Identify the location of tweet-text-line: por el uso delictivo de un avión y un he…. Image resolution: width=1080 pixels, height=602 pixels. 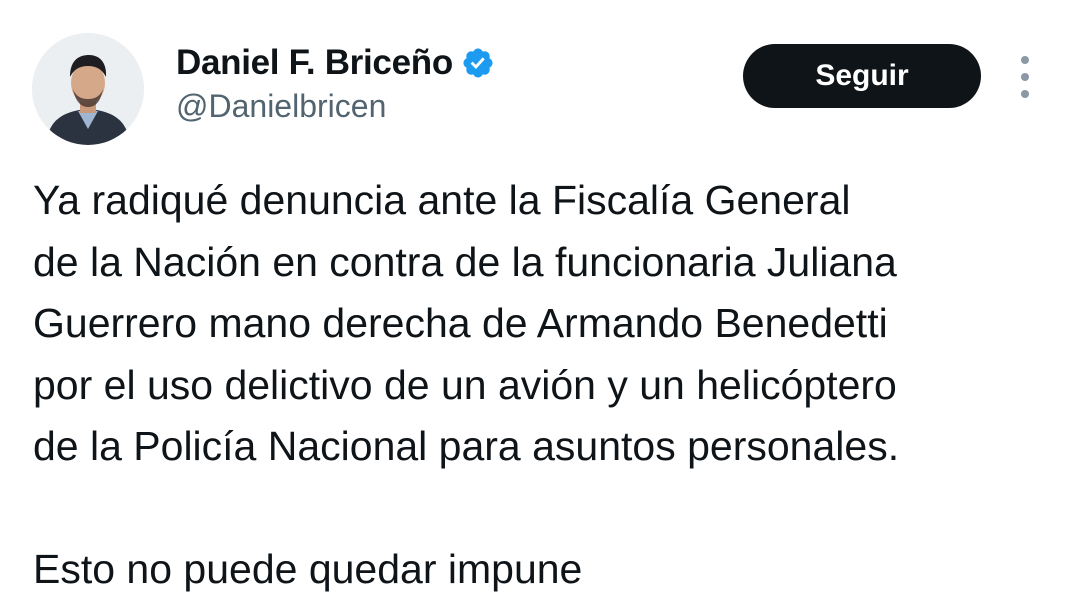
(465, 384).